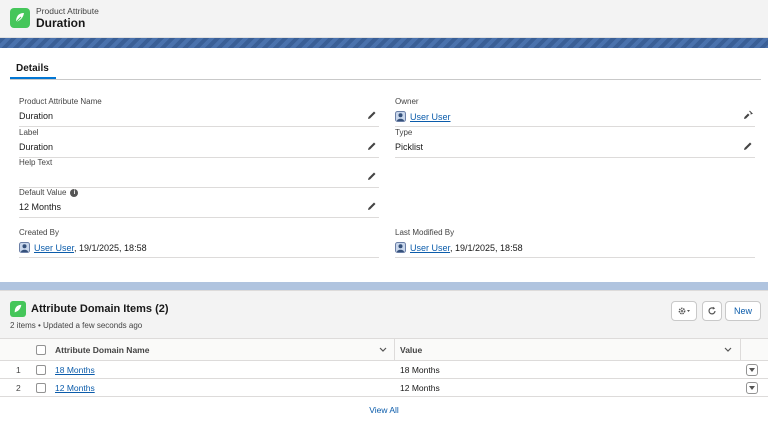 This screenshot has height=423, width=768. Describe the element at coordinates (486, 247) in the screenshot. I see `modified-date: , 19/1/2025, 18:58` at that location.